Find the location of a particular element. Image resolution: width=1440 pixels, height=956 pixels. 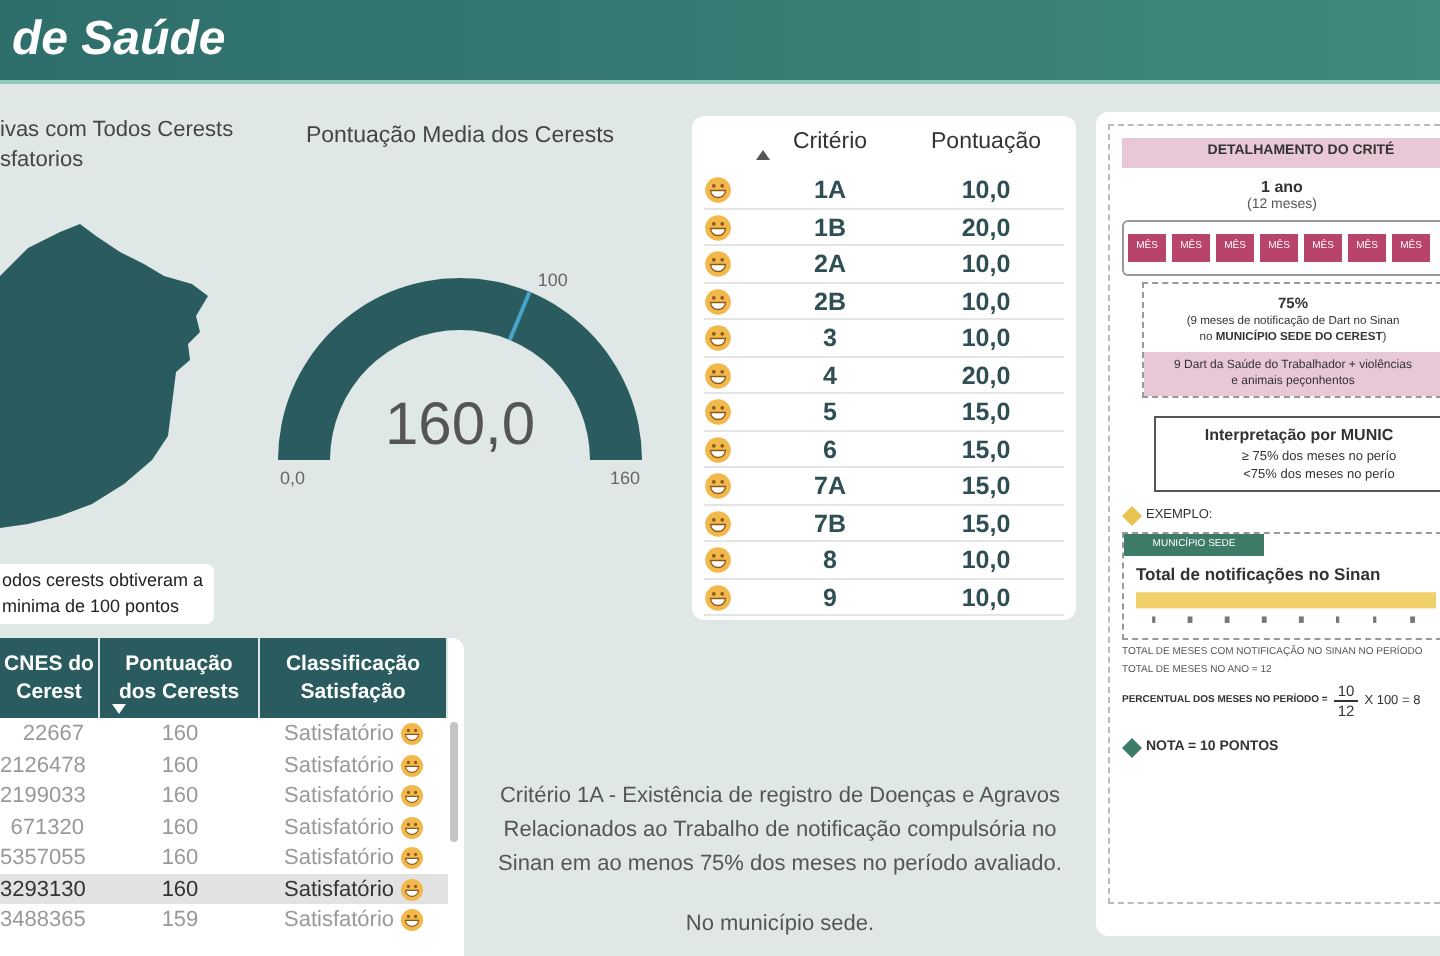

table-cell-text: 7A is located at coordinates (830, 487).